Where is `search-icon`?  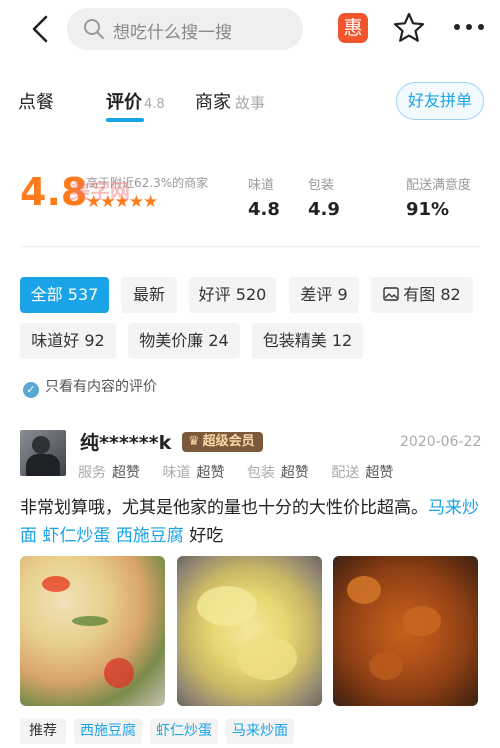 search-icon is located at coordinates (94, 29).